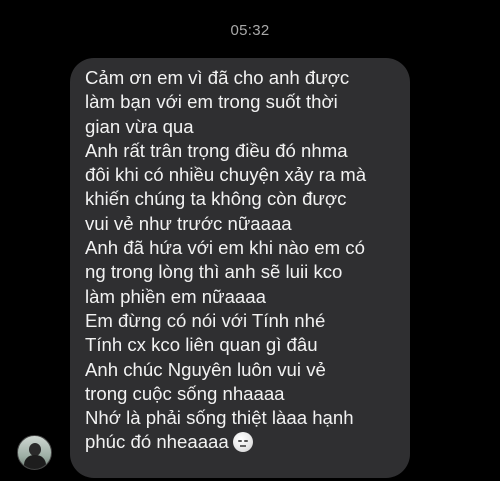 This screenshot has width=500, height=481. What do you see at coordinates (219, 418) in the screenshot?
I see `message-line: Nhớ là phải sống thiệt làaa hạnh` at bounding box center [219, 418].